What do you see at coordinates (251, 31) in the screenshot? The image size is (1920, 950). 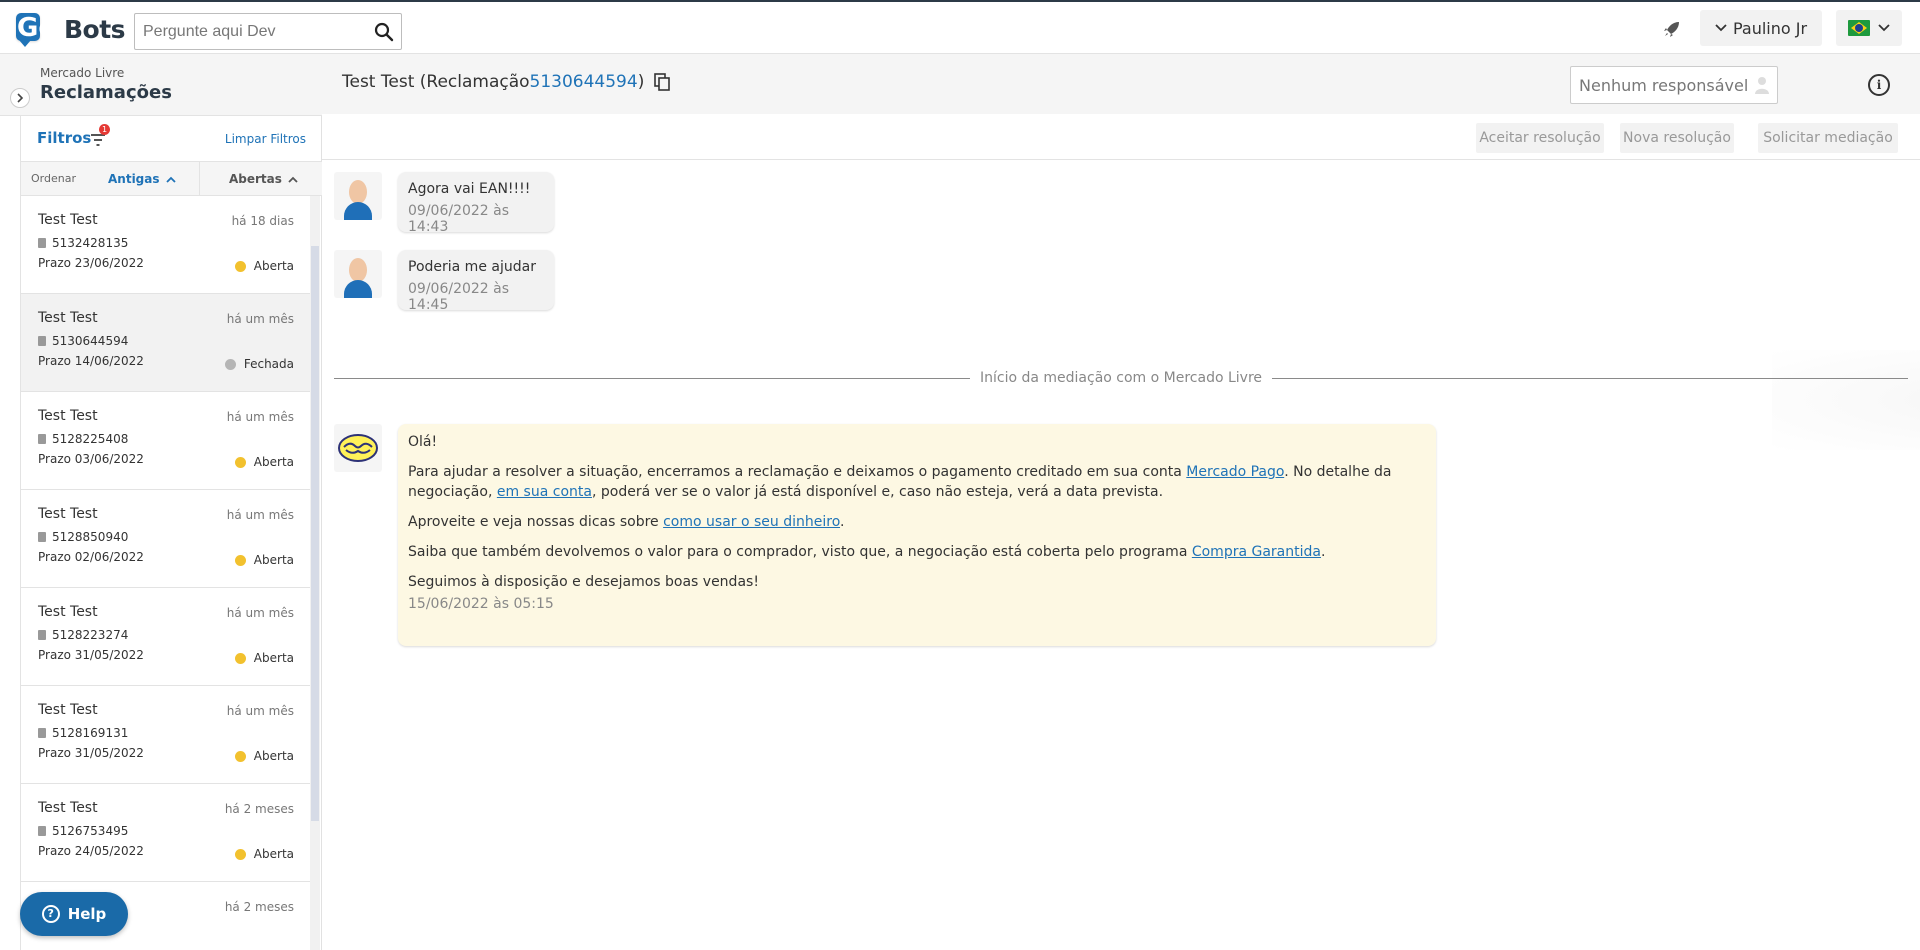 I see `search-input` at bounding box center [251, 31].